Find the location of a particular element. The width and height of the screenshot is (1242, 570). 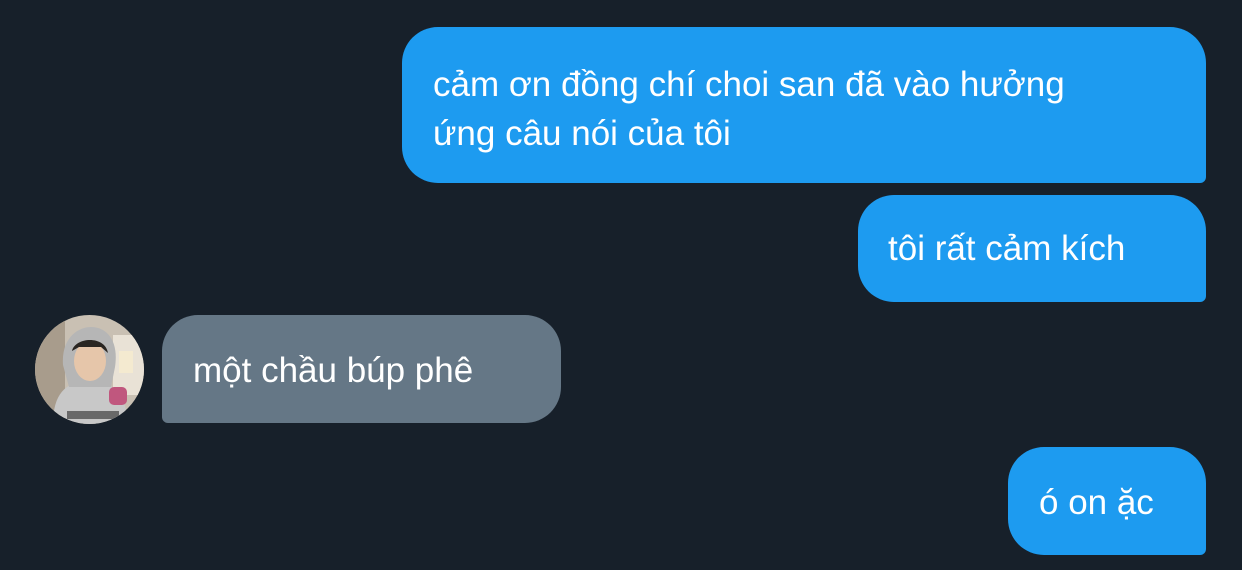

avatar is located at coordinates (89, 369).